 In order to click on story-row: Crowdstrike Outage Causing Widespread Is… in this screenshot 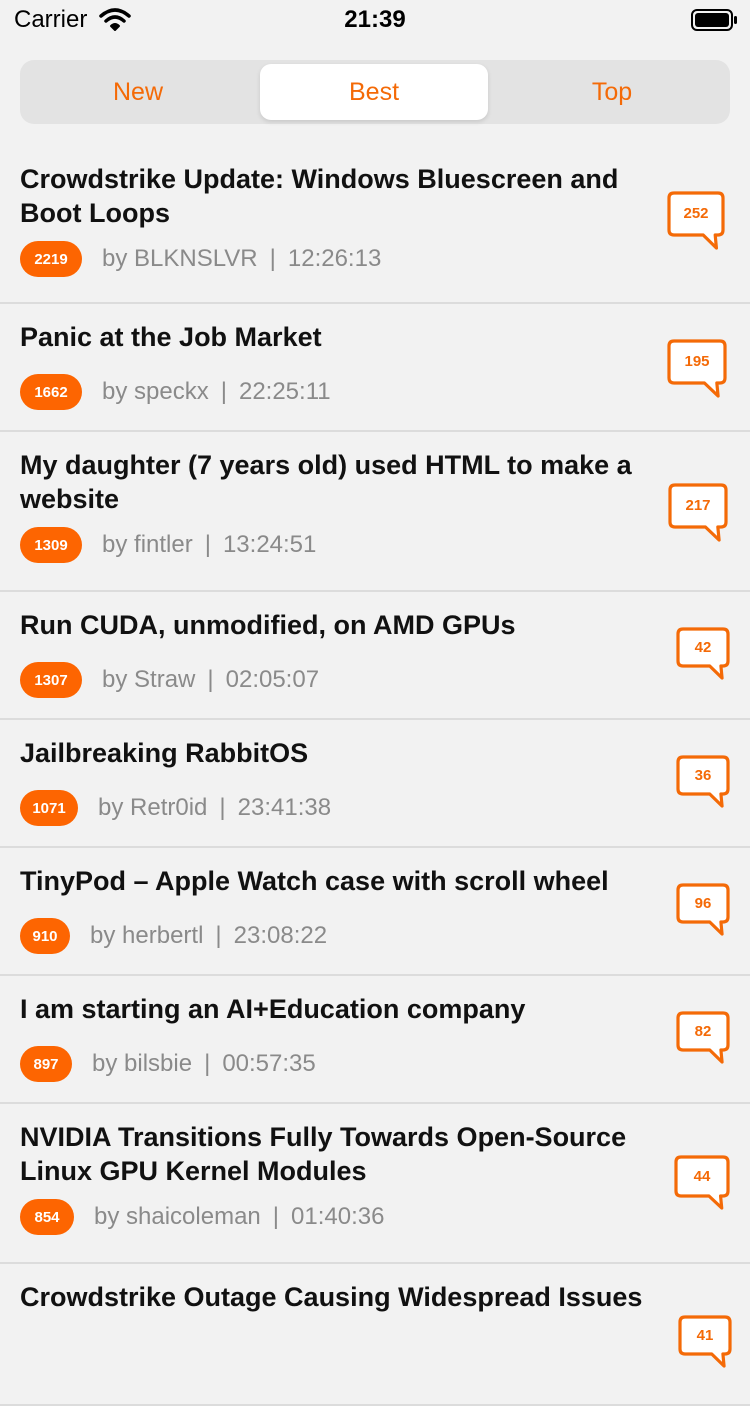, I will do `click(375, 1335)`.